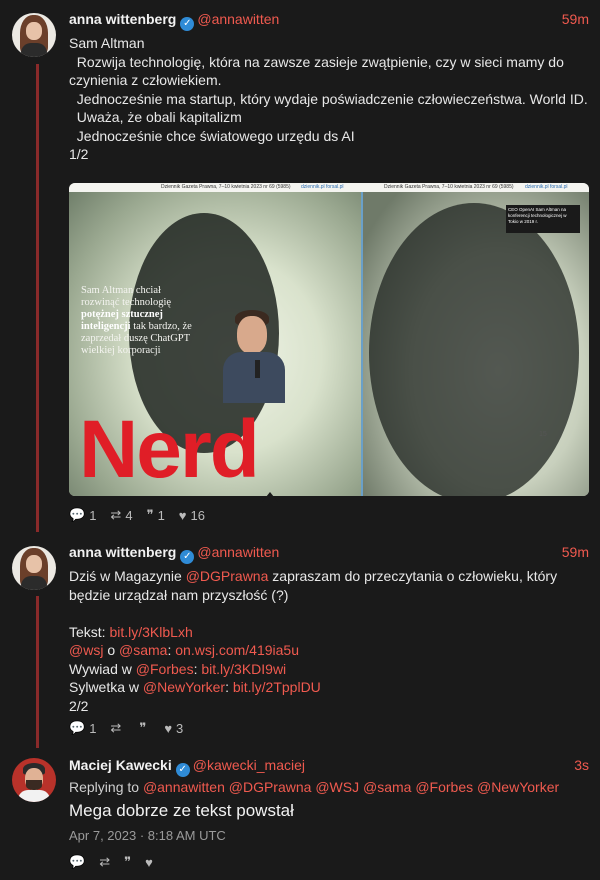 Image resolution: width=600 pixels, height=880 pixels. Describe the element at coordinates (127, 576) in the screenshot. I see `text-part: Dziś w Magazynie` at that location.